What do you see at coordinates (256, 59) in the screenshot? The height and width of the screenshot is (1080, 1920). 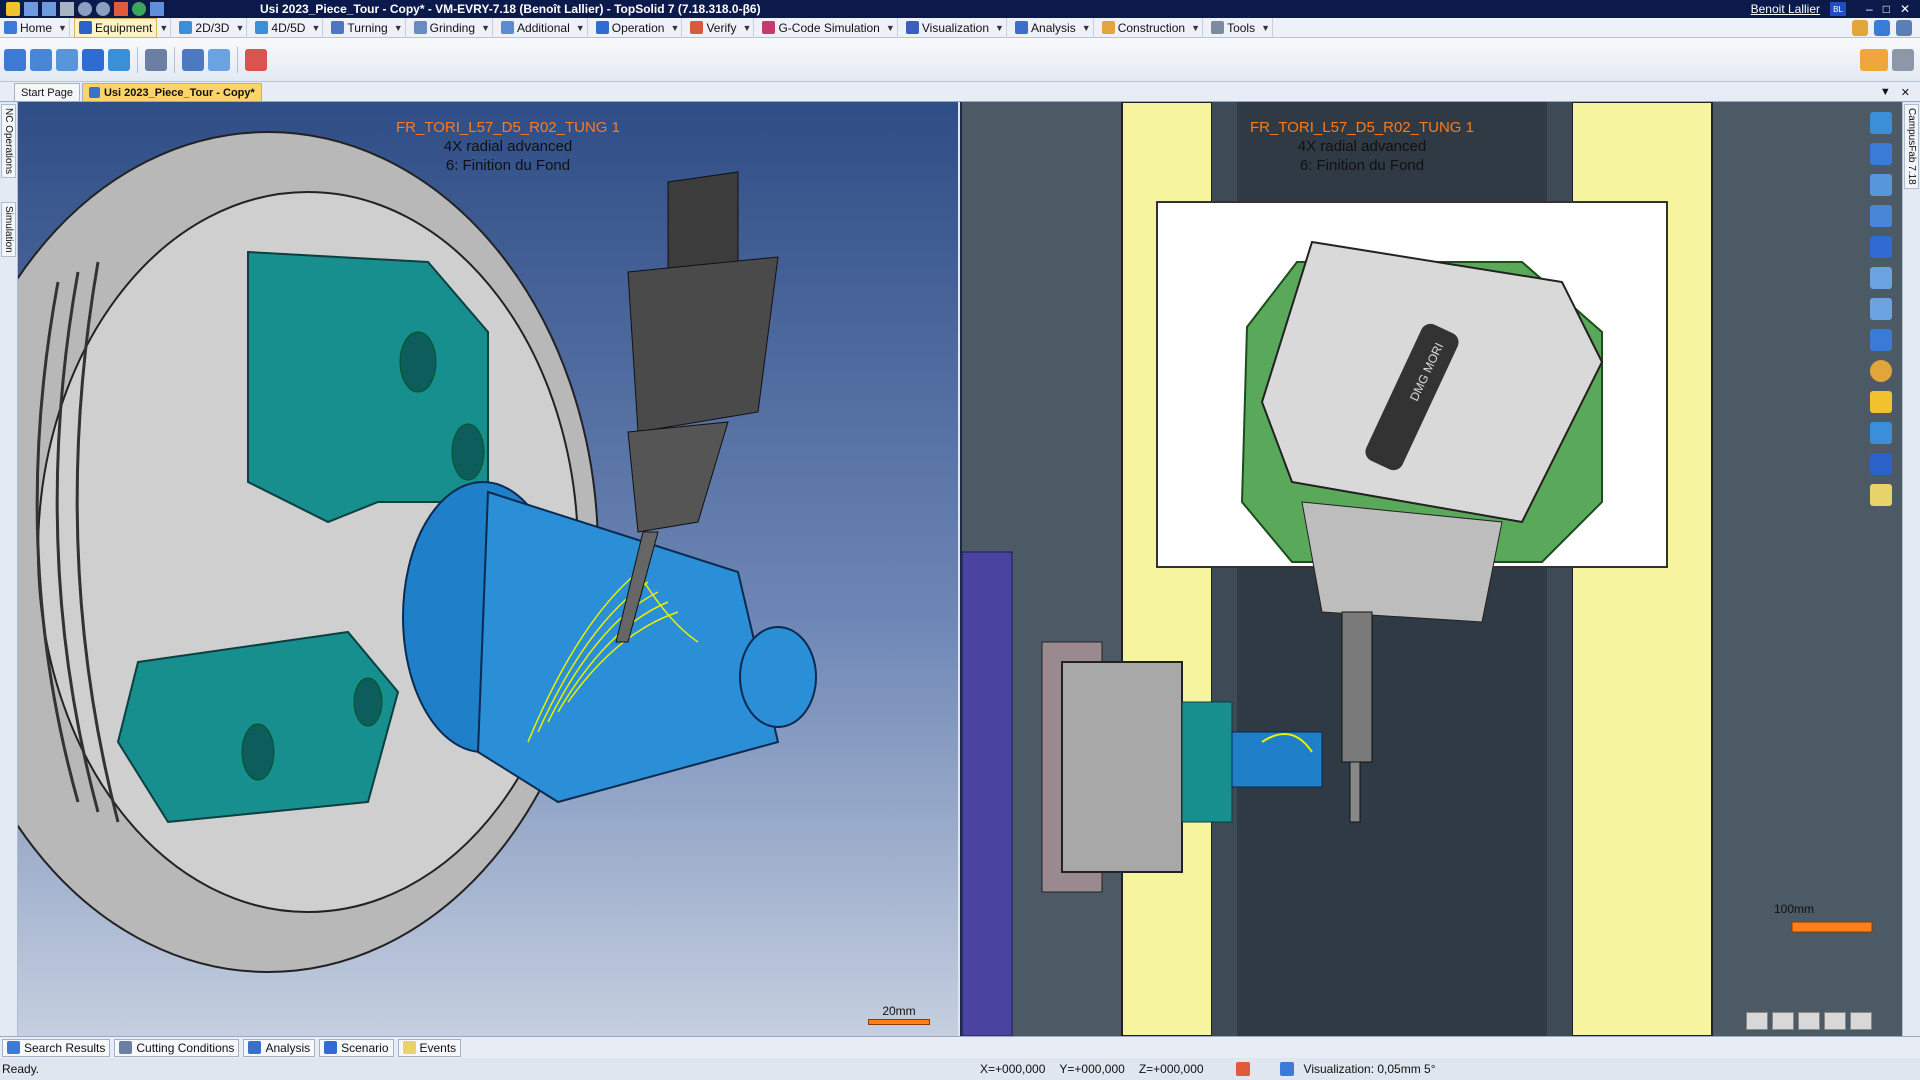 I see `part-icon` at bounding box center [256, 59].